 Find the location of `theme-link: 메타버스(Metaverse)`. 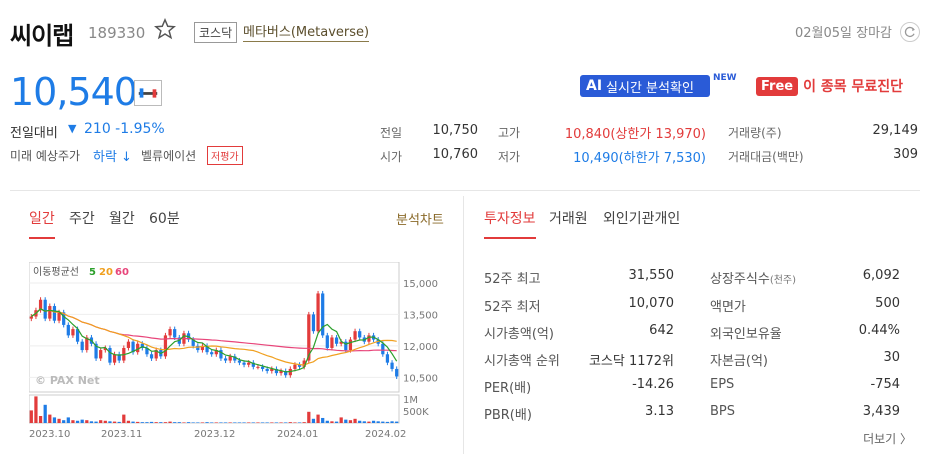

theme-link: 메타버스(Metaverse) is located at coordinates (306, 31).